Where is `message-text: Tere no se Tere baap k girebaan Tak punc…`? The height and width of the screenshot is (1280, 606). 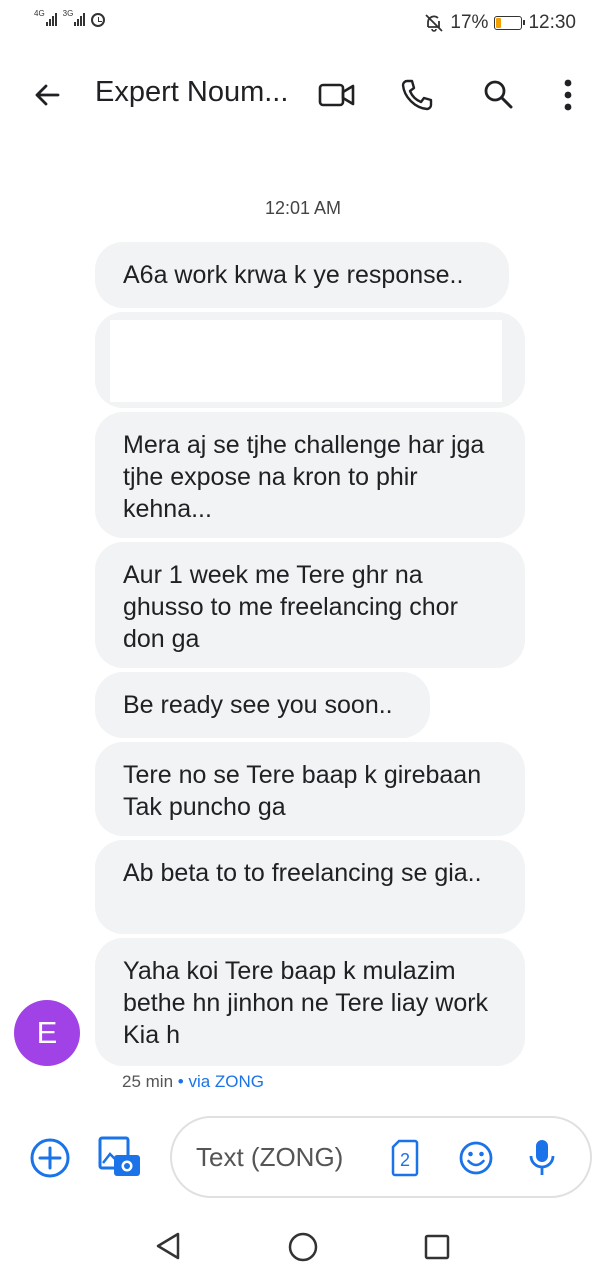
message-text: Tere no se Tere baap k girebaan Tak punc… is located at coordinates (302, 791).